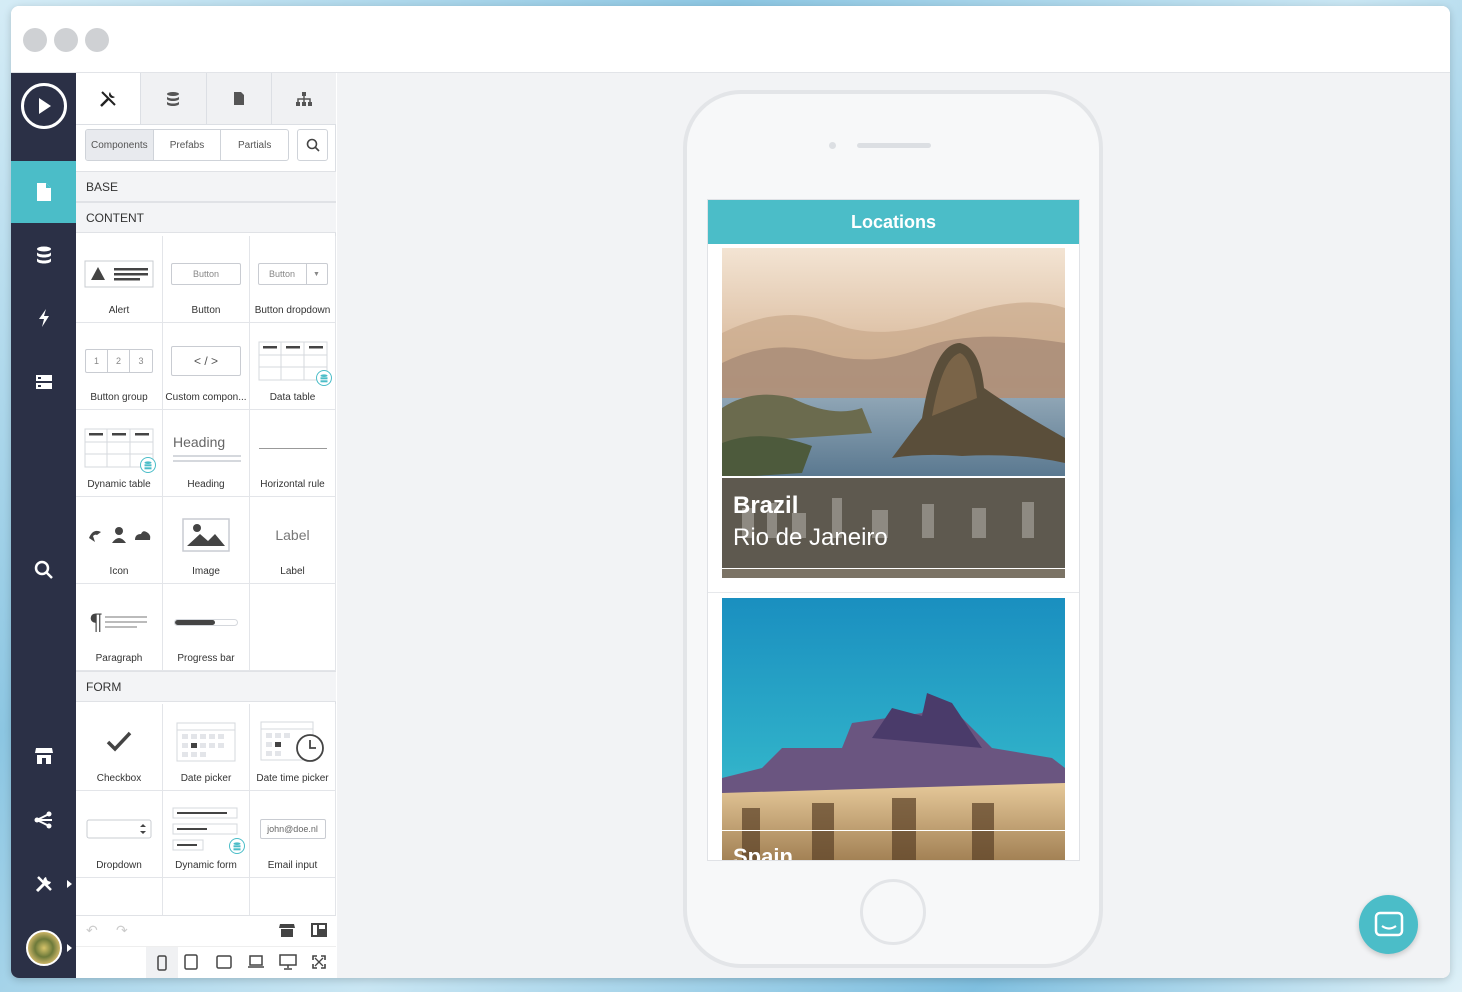 The width and height of the screenshot is (1462, 992). I want to click on component-image: Image, so click(206, 540).